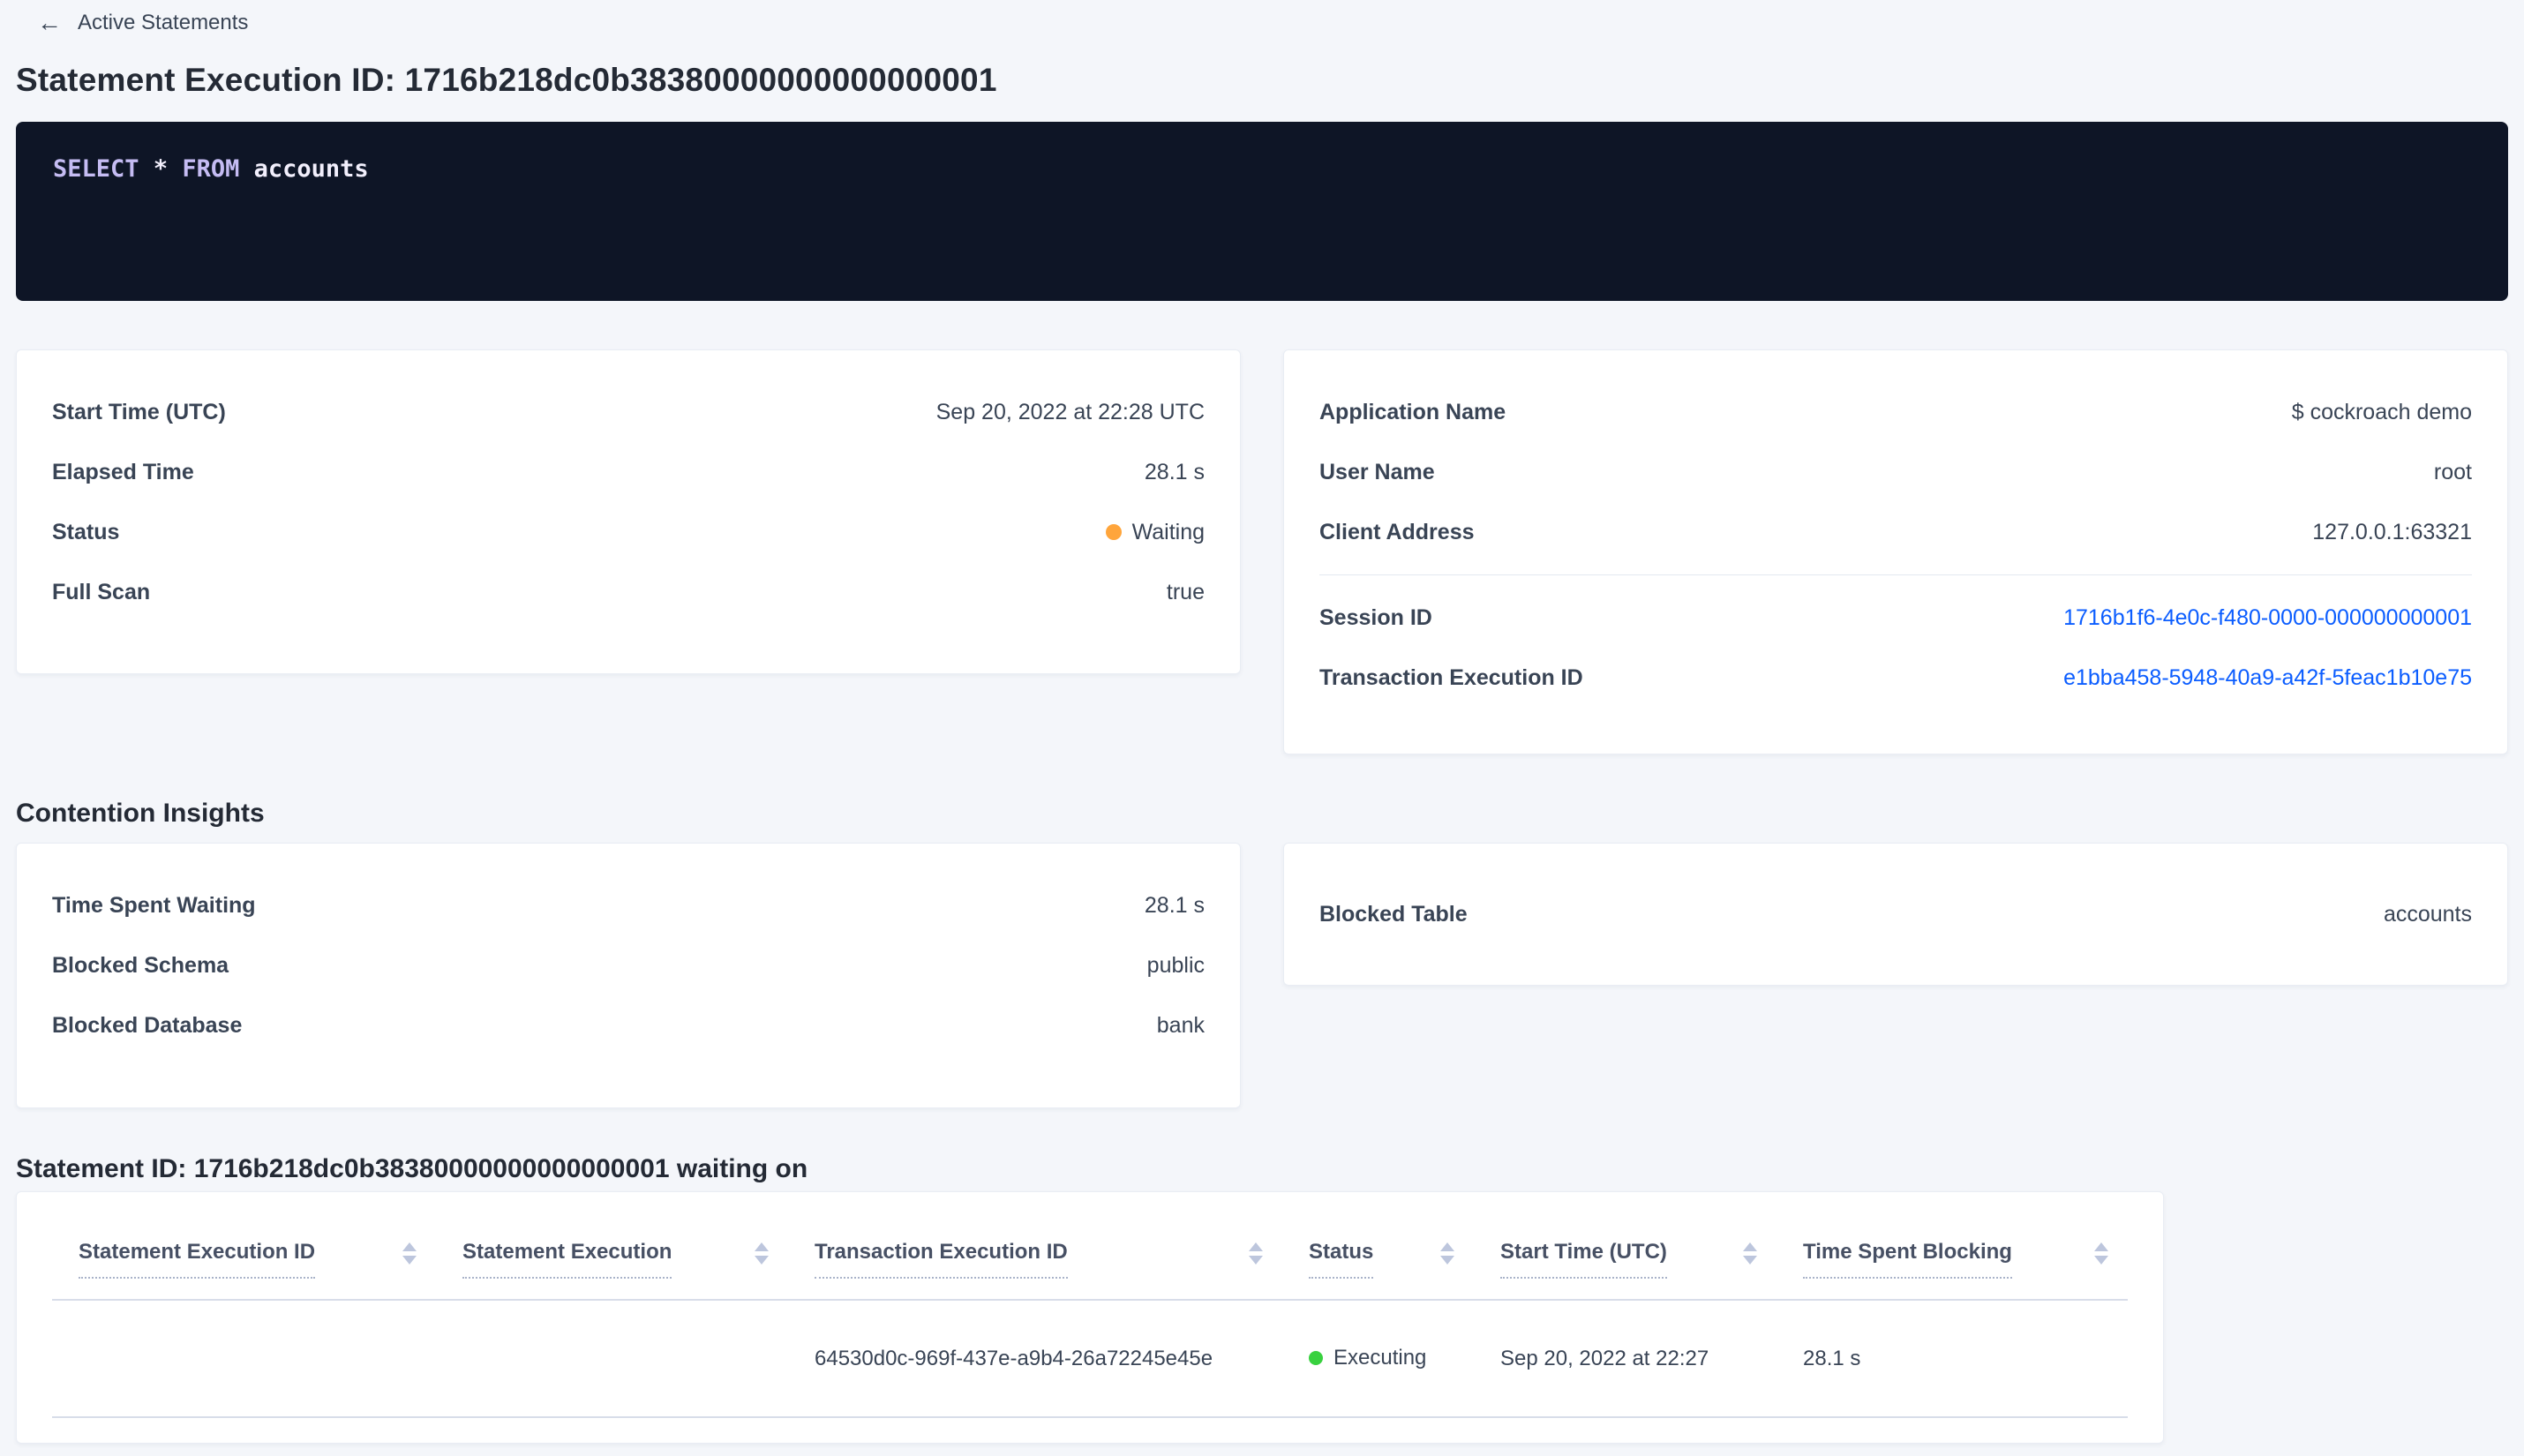 This screenshot has height=1456, width=2524. What do you see at coordinates (1895, 574) in the screenshot?
I see `session-card-divider` at bounding box center [1895, 574].